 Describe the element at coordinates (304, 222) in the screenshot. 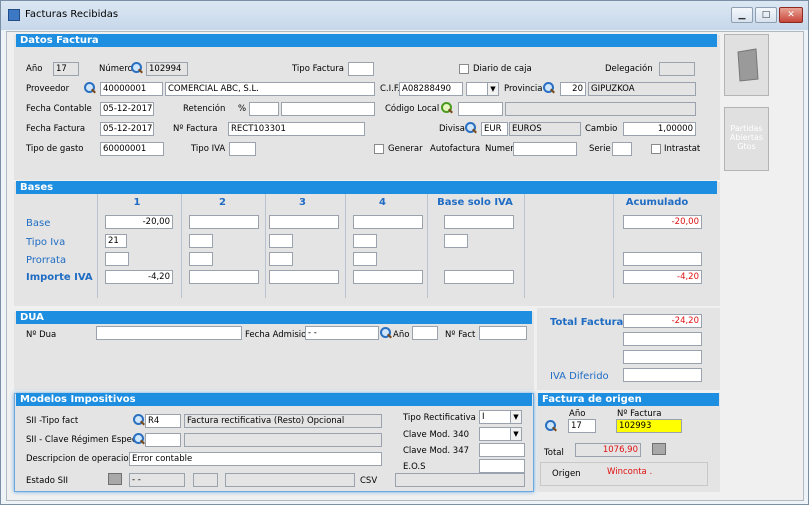

I see `base-3-field` at that location.